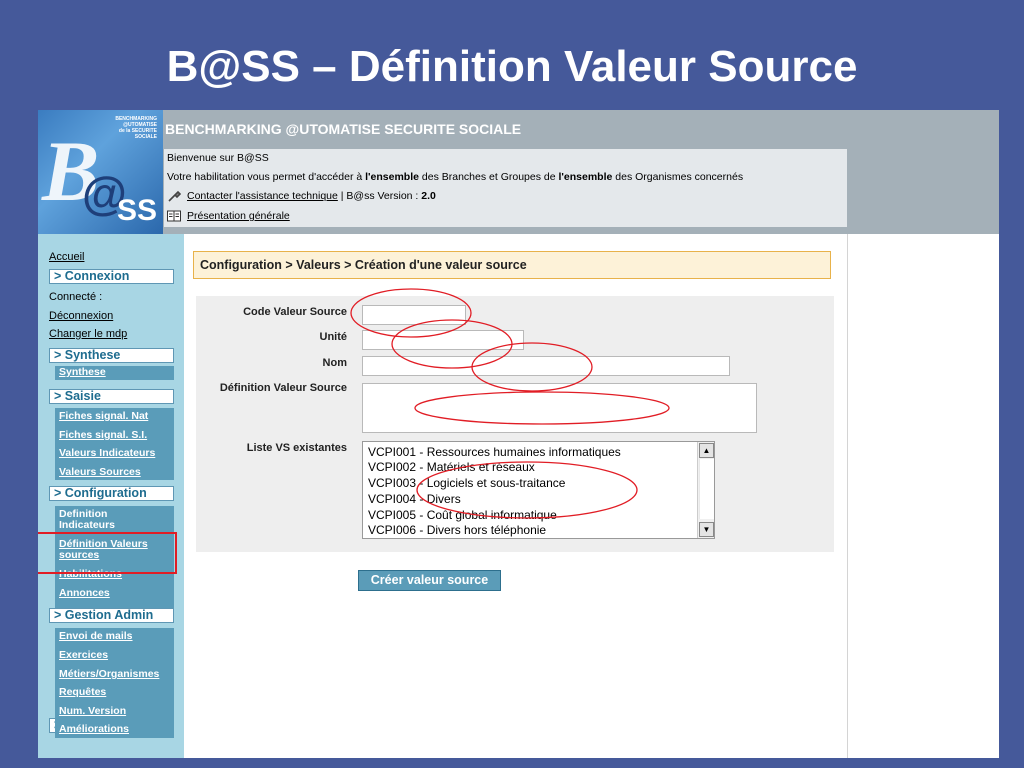 Image resolution: width=1024 pixels, height=768 pixels. I want to click on label-liste: Liste VS existantes, so click(296, 448).